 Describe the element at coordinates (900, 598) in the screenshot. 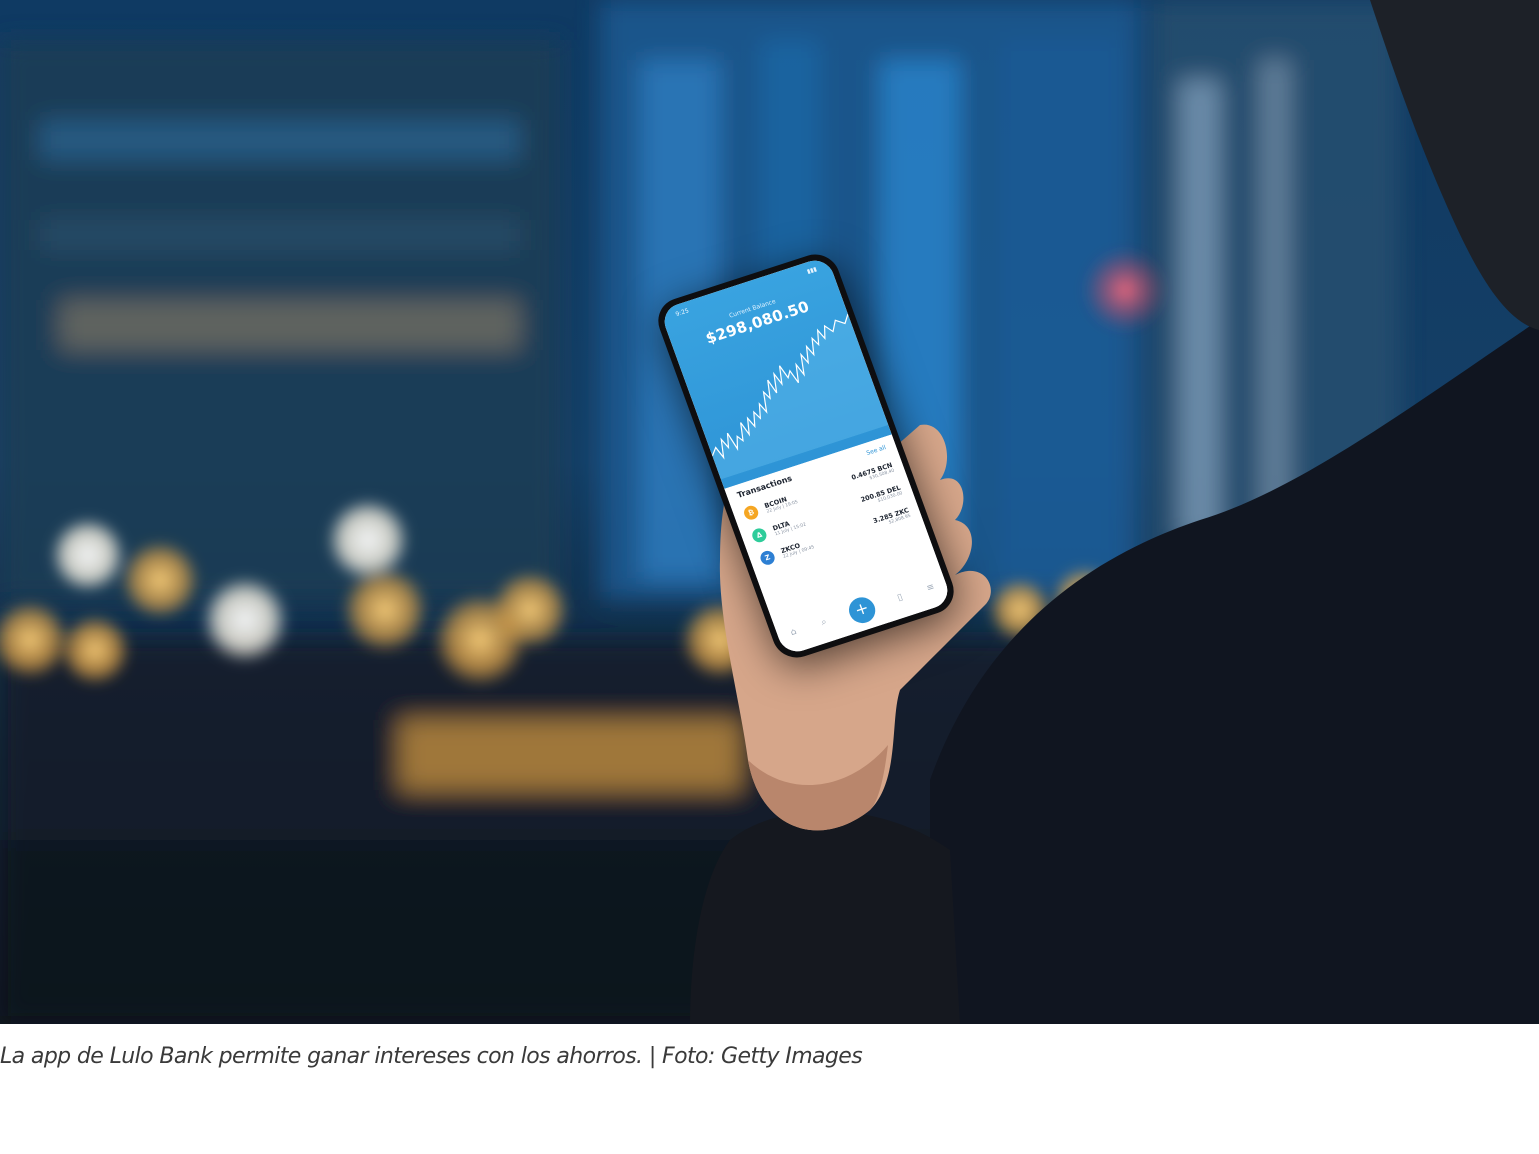

I see `wallet-icon: ▯` at that location.